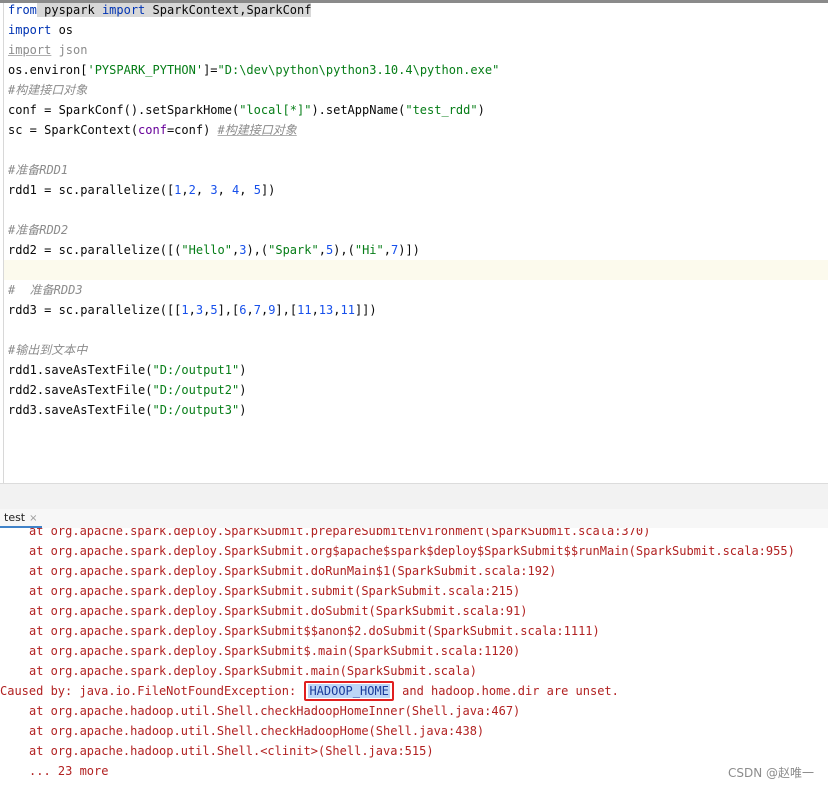 The height and width of the screenshot is (790, 828). Describe the element at coordinates (69, 771) in the screenshot. I see `console-line-more: ... 23 more` at that location.